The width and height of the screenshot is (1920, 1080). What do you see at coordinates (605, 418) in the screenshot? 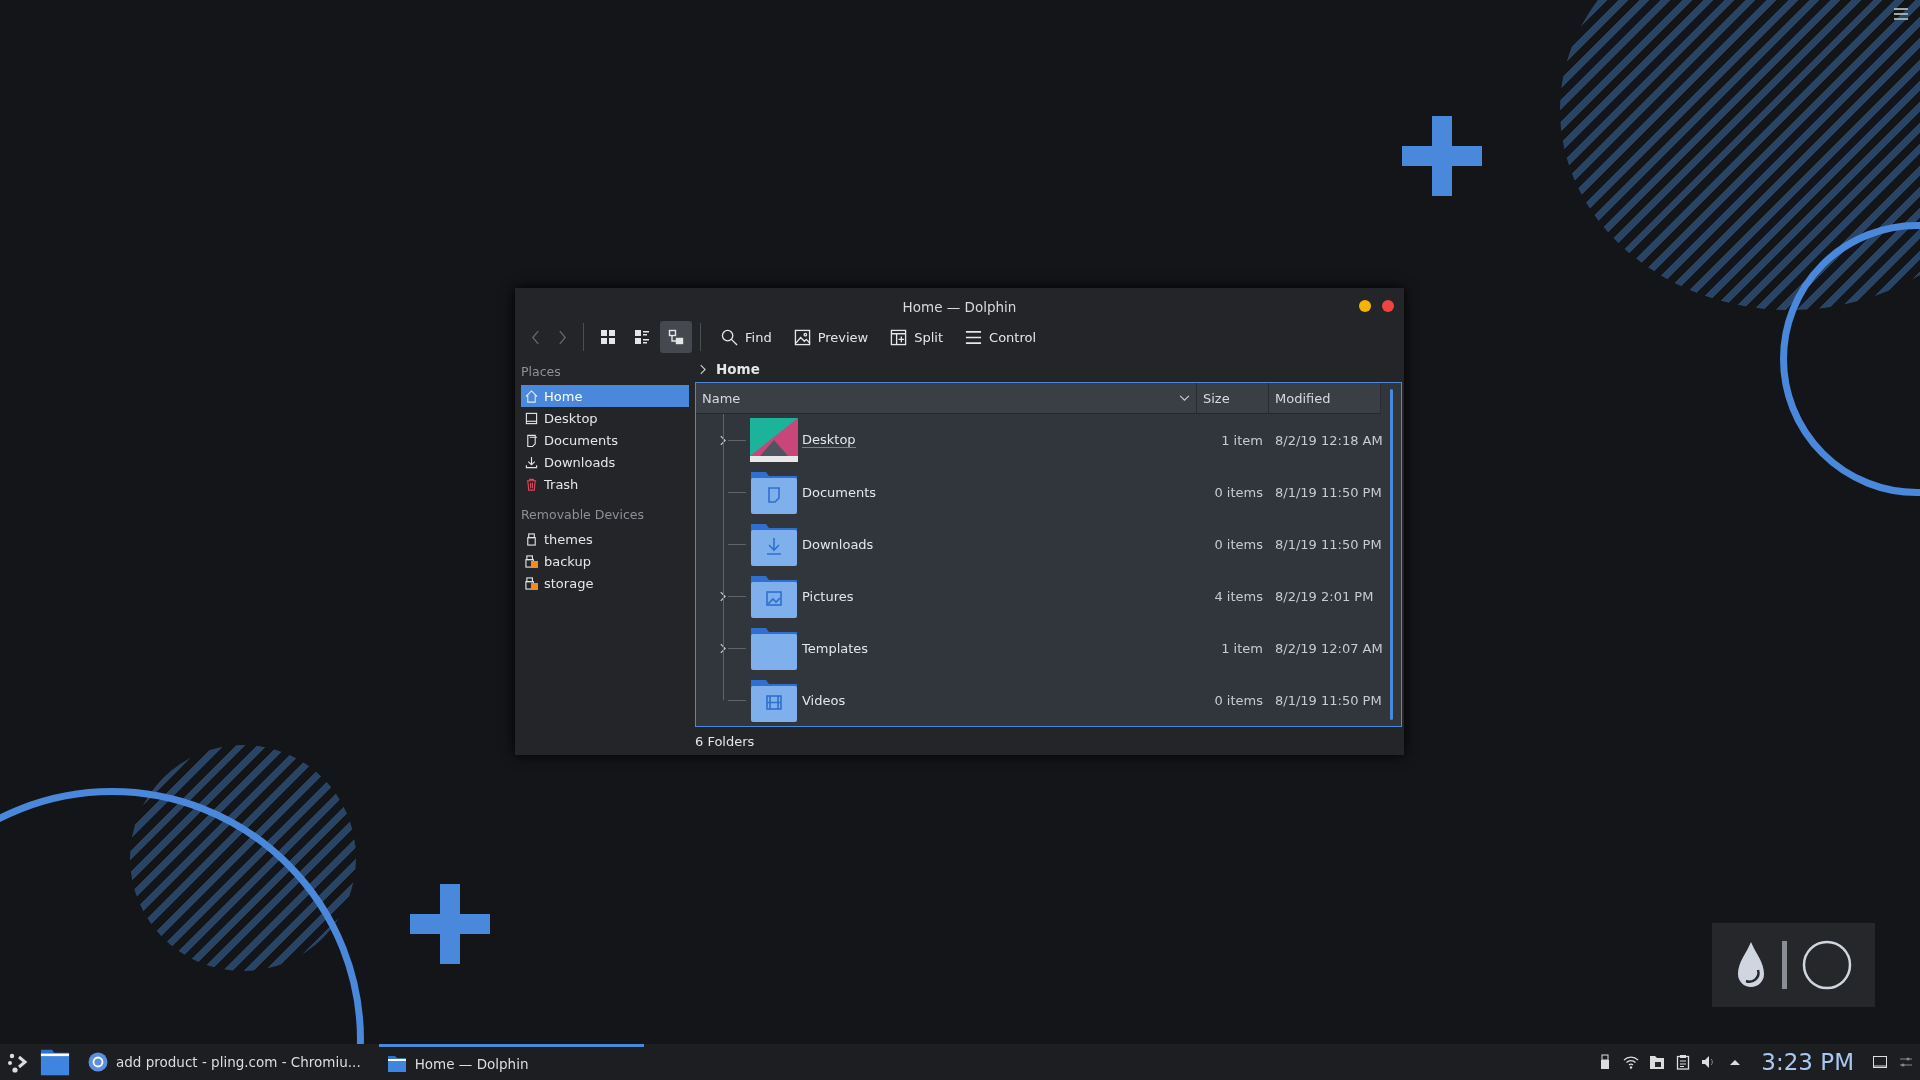
I see `sidebar-item: Desktop` at bounding box center [605, 418].